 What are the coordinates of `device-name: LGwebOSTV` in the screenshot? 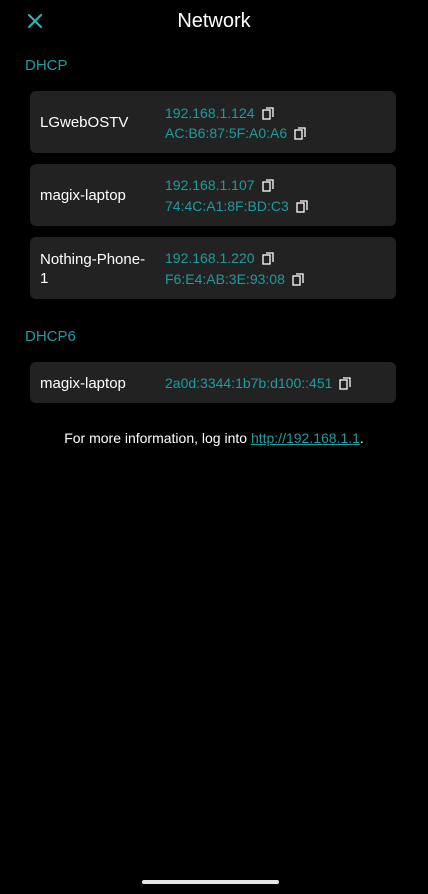 It's located at (84, 122).